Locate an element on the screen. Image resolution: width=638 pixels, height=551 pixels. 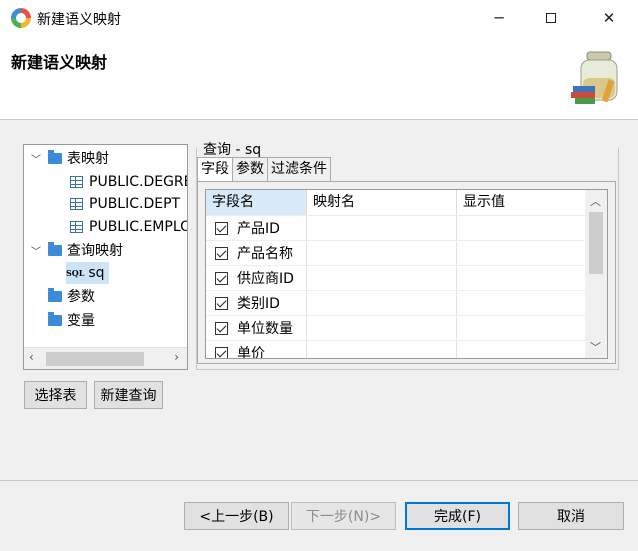
tree-node-table: PUBLIC.DEPT is located at coordinates (125, 204).